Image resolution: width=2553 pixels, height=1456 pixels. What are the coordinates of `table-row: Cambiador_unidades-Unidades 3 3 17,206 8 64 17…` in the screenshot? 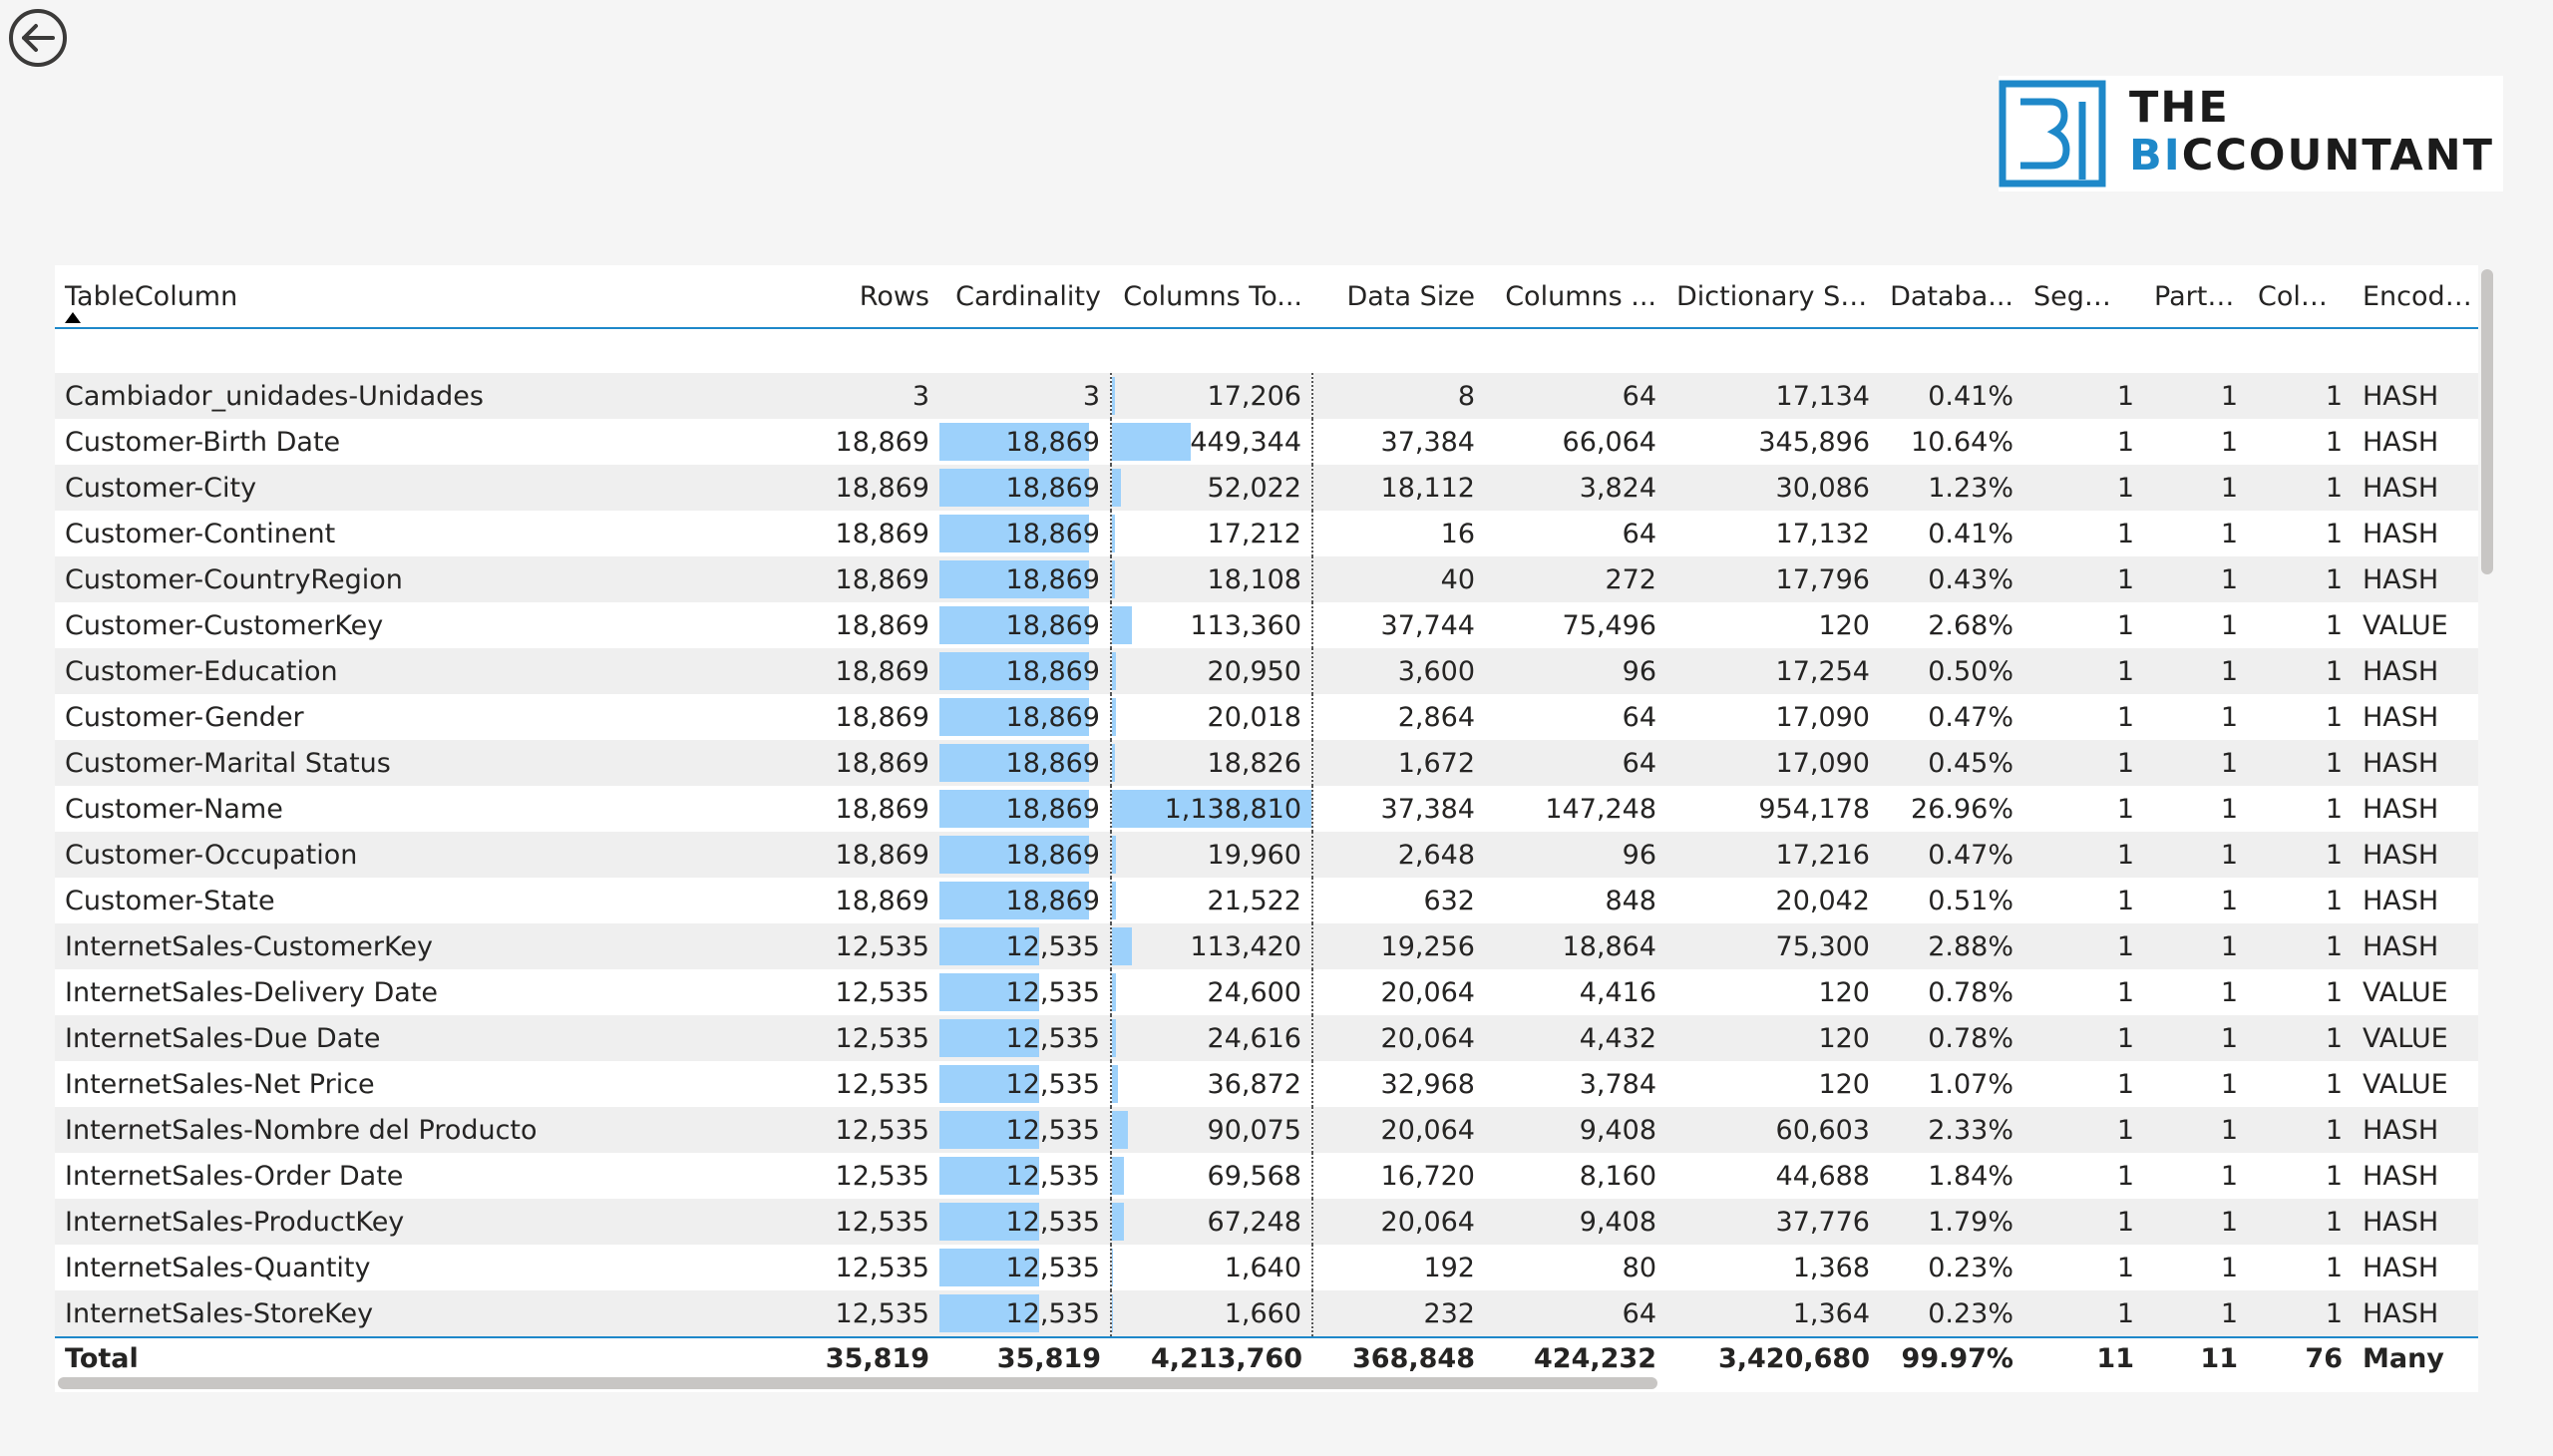 It's located at (1267, 396).